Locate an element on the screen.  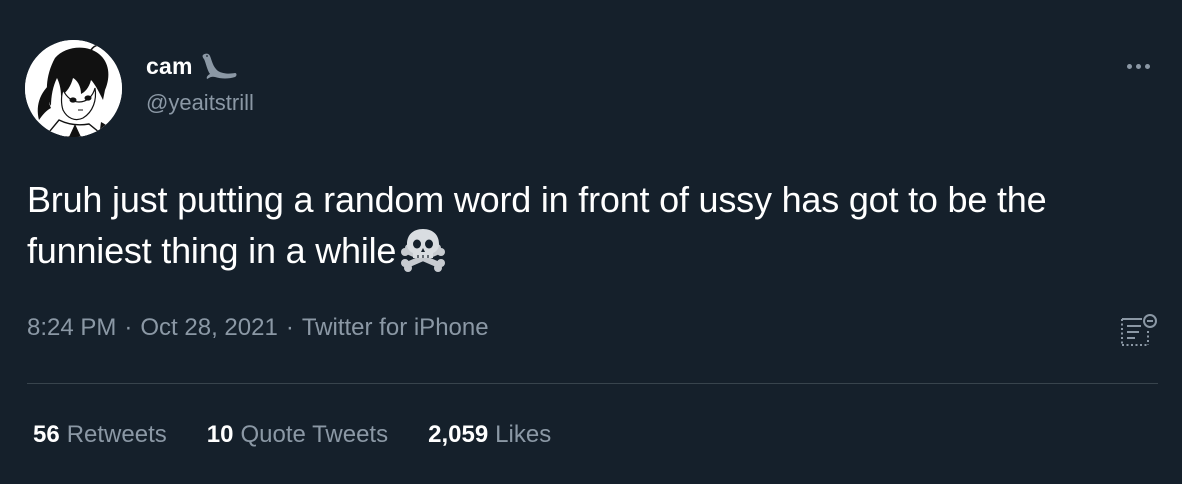
tweet-date: Oct 28, 2021 is located at coordinates (208, 328).